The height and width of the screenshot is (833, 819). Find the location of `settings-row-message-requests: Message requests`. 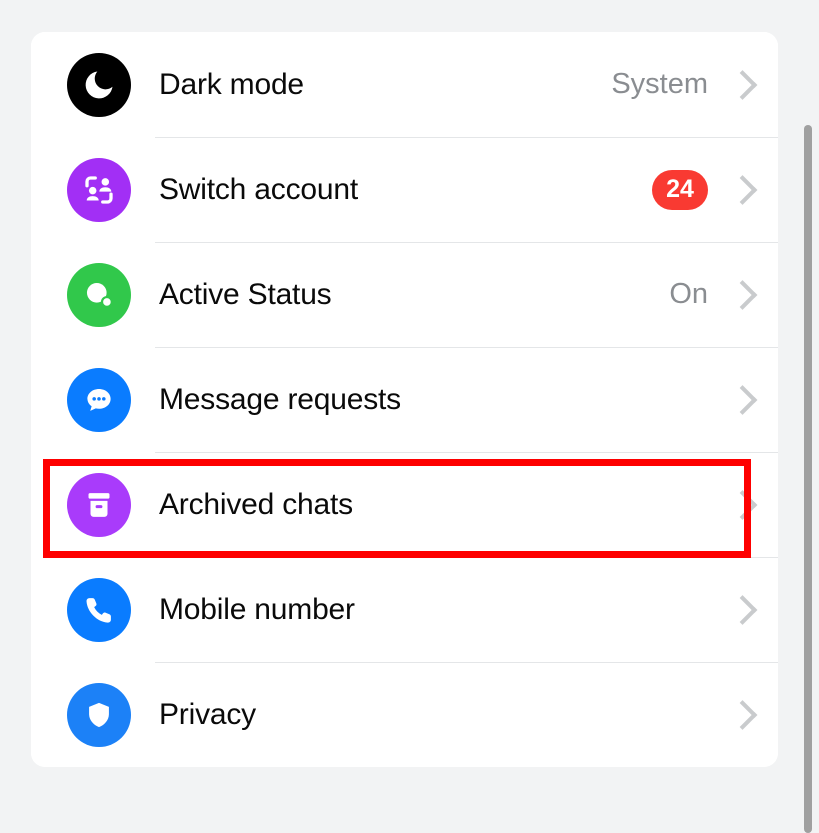

settings-row-message-requests: Message requests is located at coordinates (404, 399).